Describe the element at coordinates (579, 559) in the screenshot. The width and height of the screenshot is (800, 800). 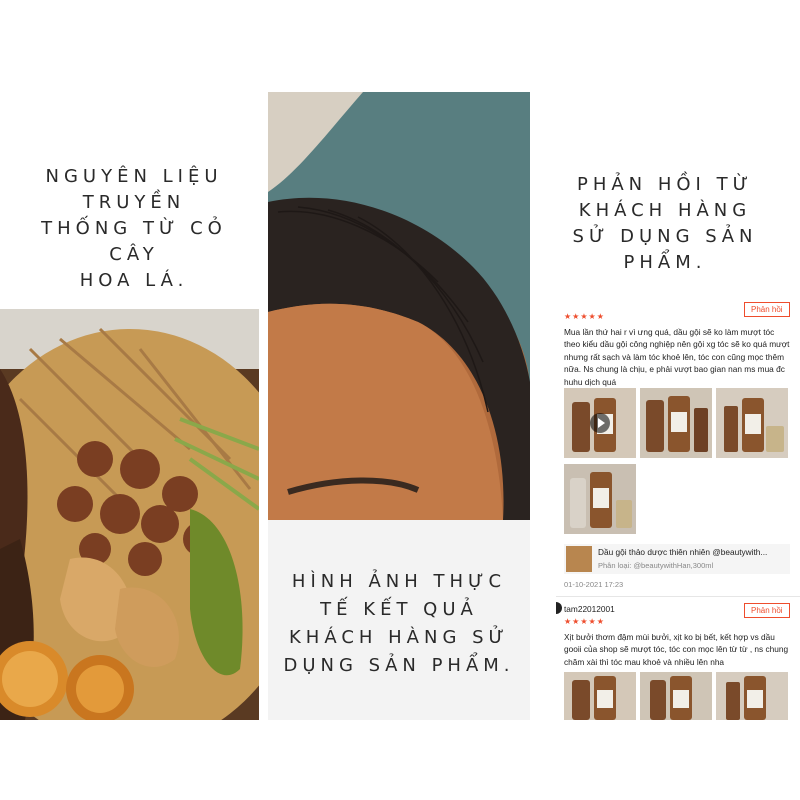
I see `product-thumbnail` at that location.